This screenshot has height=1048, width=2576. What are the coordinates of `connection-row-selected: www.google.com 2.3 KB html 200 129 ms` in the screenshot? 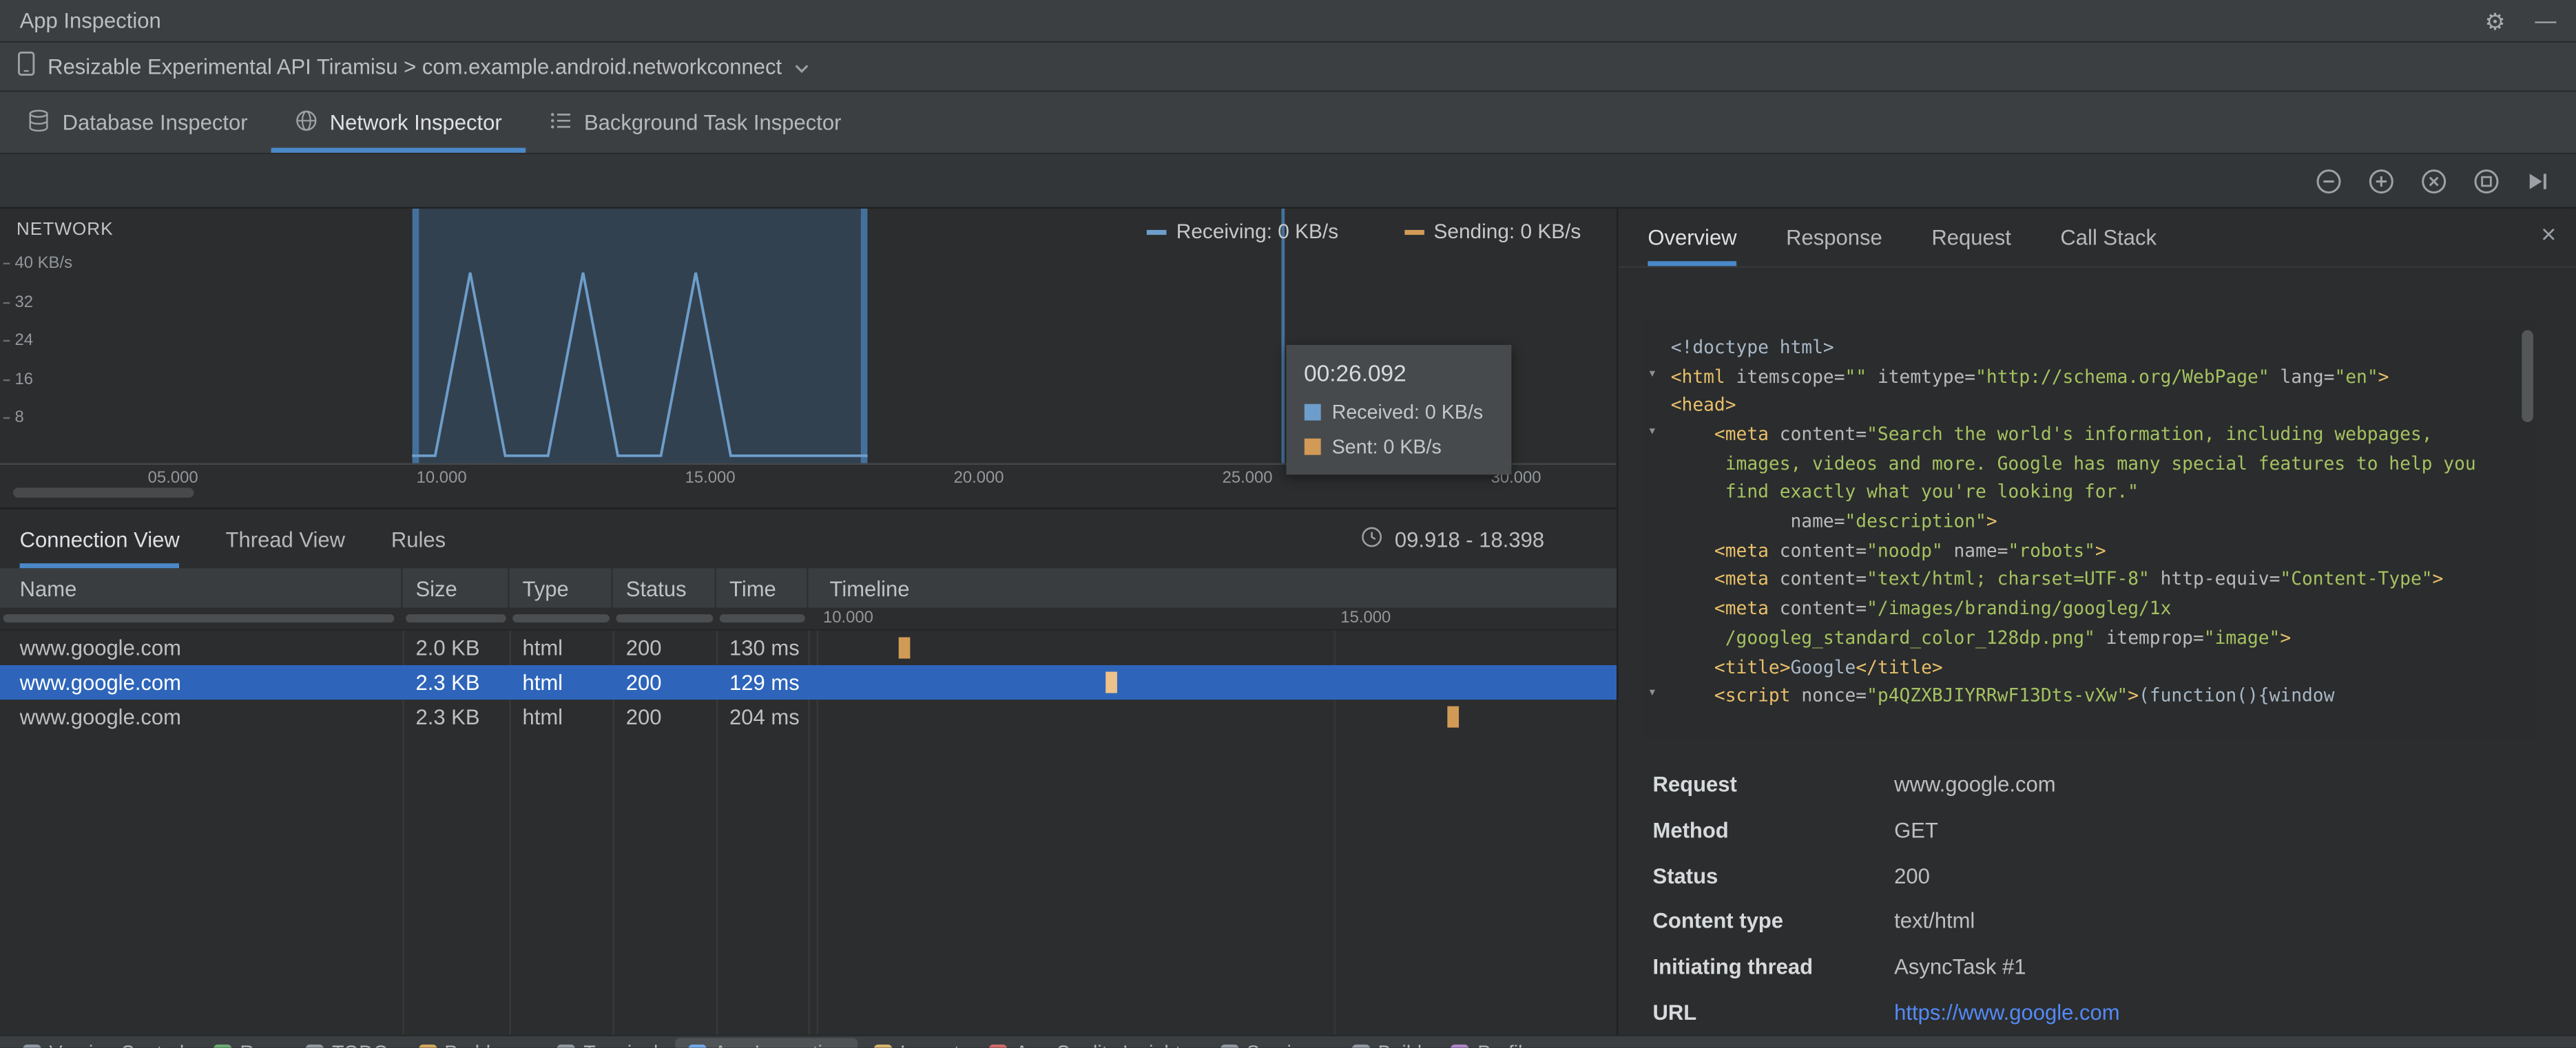 It's located at (808, 683).